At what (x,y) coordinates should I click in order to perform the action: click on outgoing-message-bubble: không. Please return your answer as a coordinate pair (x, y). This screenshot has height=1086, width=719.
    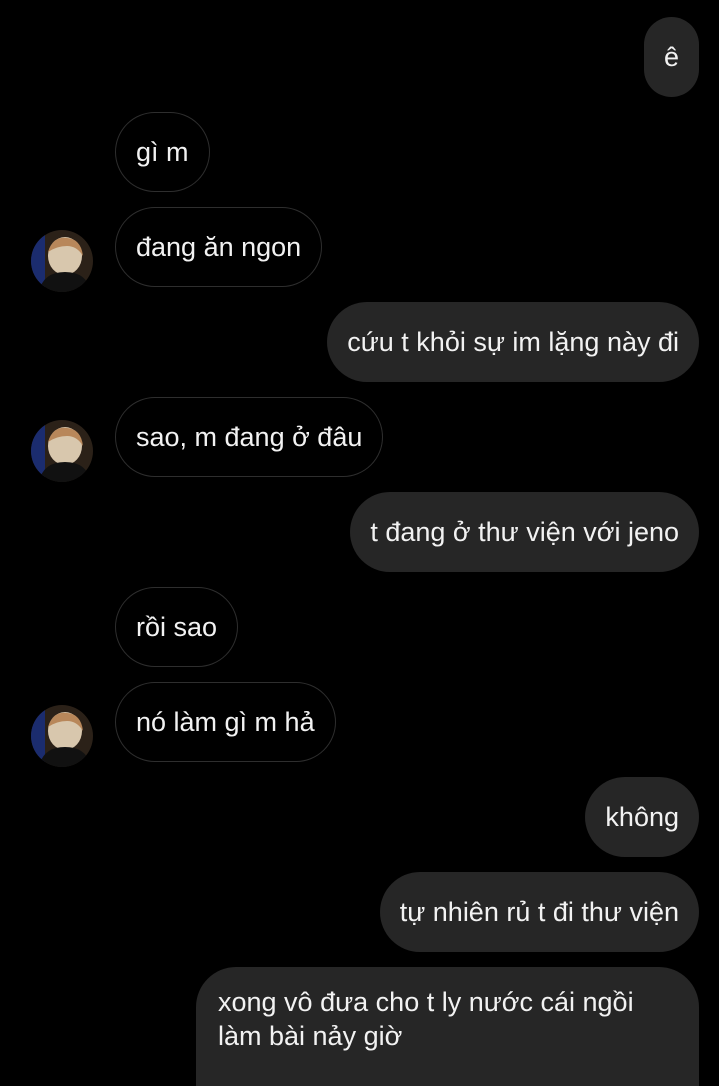
    Looking at the image, I should click on (642, 817).